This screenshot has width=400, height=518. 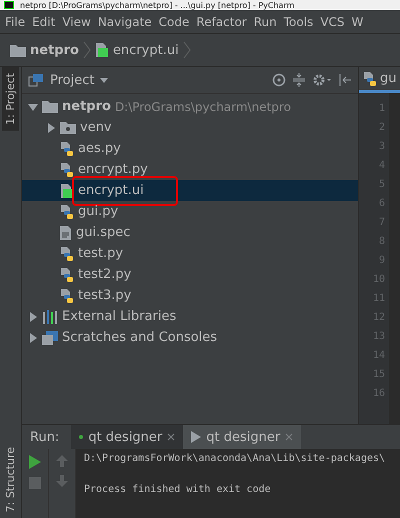 What do you see at coordinates (145, 50) in the screenshot?
I see `breadcrumb-item: encrypt.ui` at bounding box center [145, 50].